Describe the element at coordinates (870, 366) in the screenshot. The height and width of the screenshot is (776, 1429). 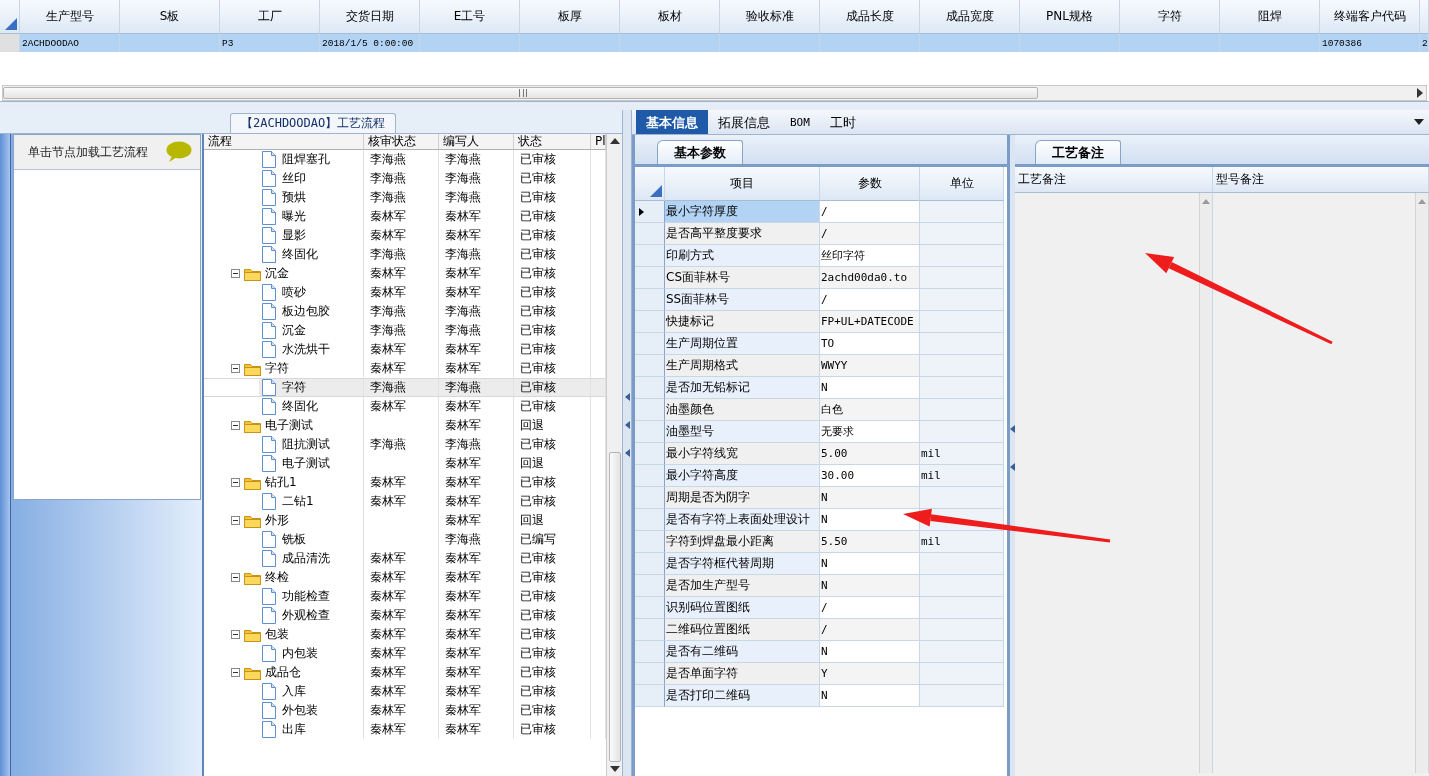
I see `table-cell: WWYY` at that location.